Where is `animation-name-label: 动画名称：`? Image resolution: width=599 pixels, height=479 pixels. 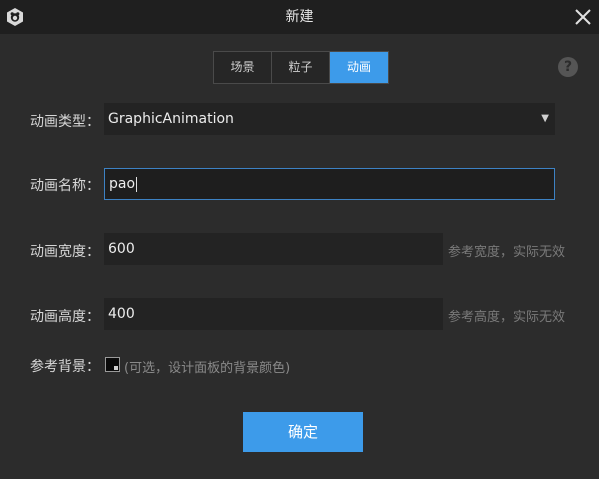 animation-name-label: 动画名称： is located at coordinates (65, 186).